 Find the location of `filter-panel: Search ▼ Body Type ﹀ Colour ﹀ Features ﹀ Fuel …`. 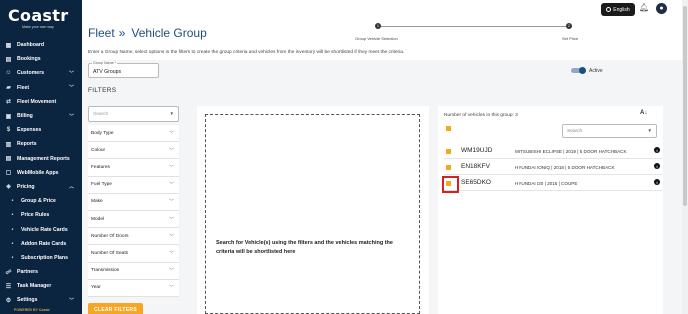

filter-panel: Search ▼ Body Type ﹀ Colour ﹀ Features ﹀ Fuel … is located at coordinates (133, 201).